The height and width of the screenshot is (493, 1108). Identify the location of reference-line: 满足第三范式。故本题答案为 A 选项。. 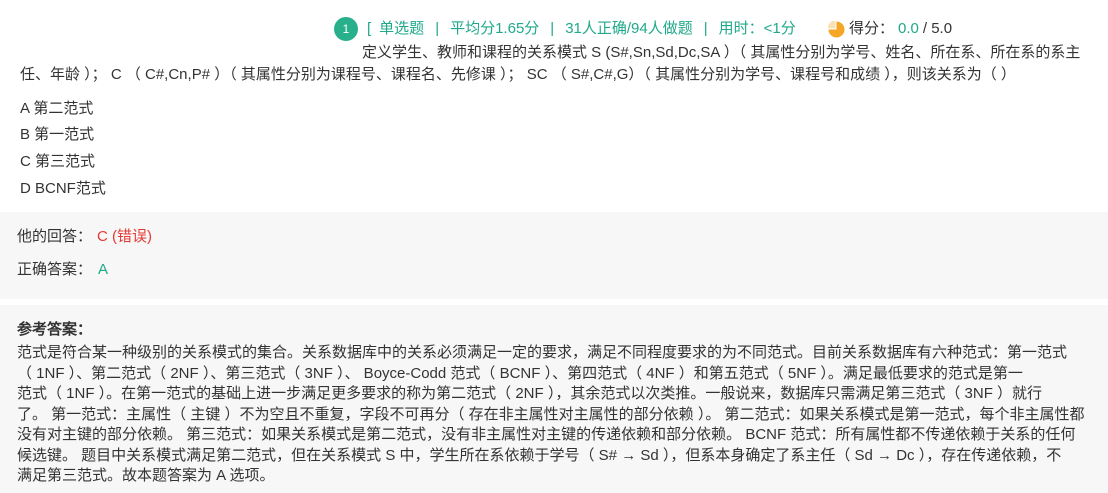
(146, 475).